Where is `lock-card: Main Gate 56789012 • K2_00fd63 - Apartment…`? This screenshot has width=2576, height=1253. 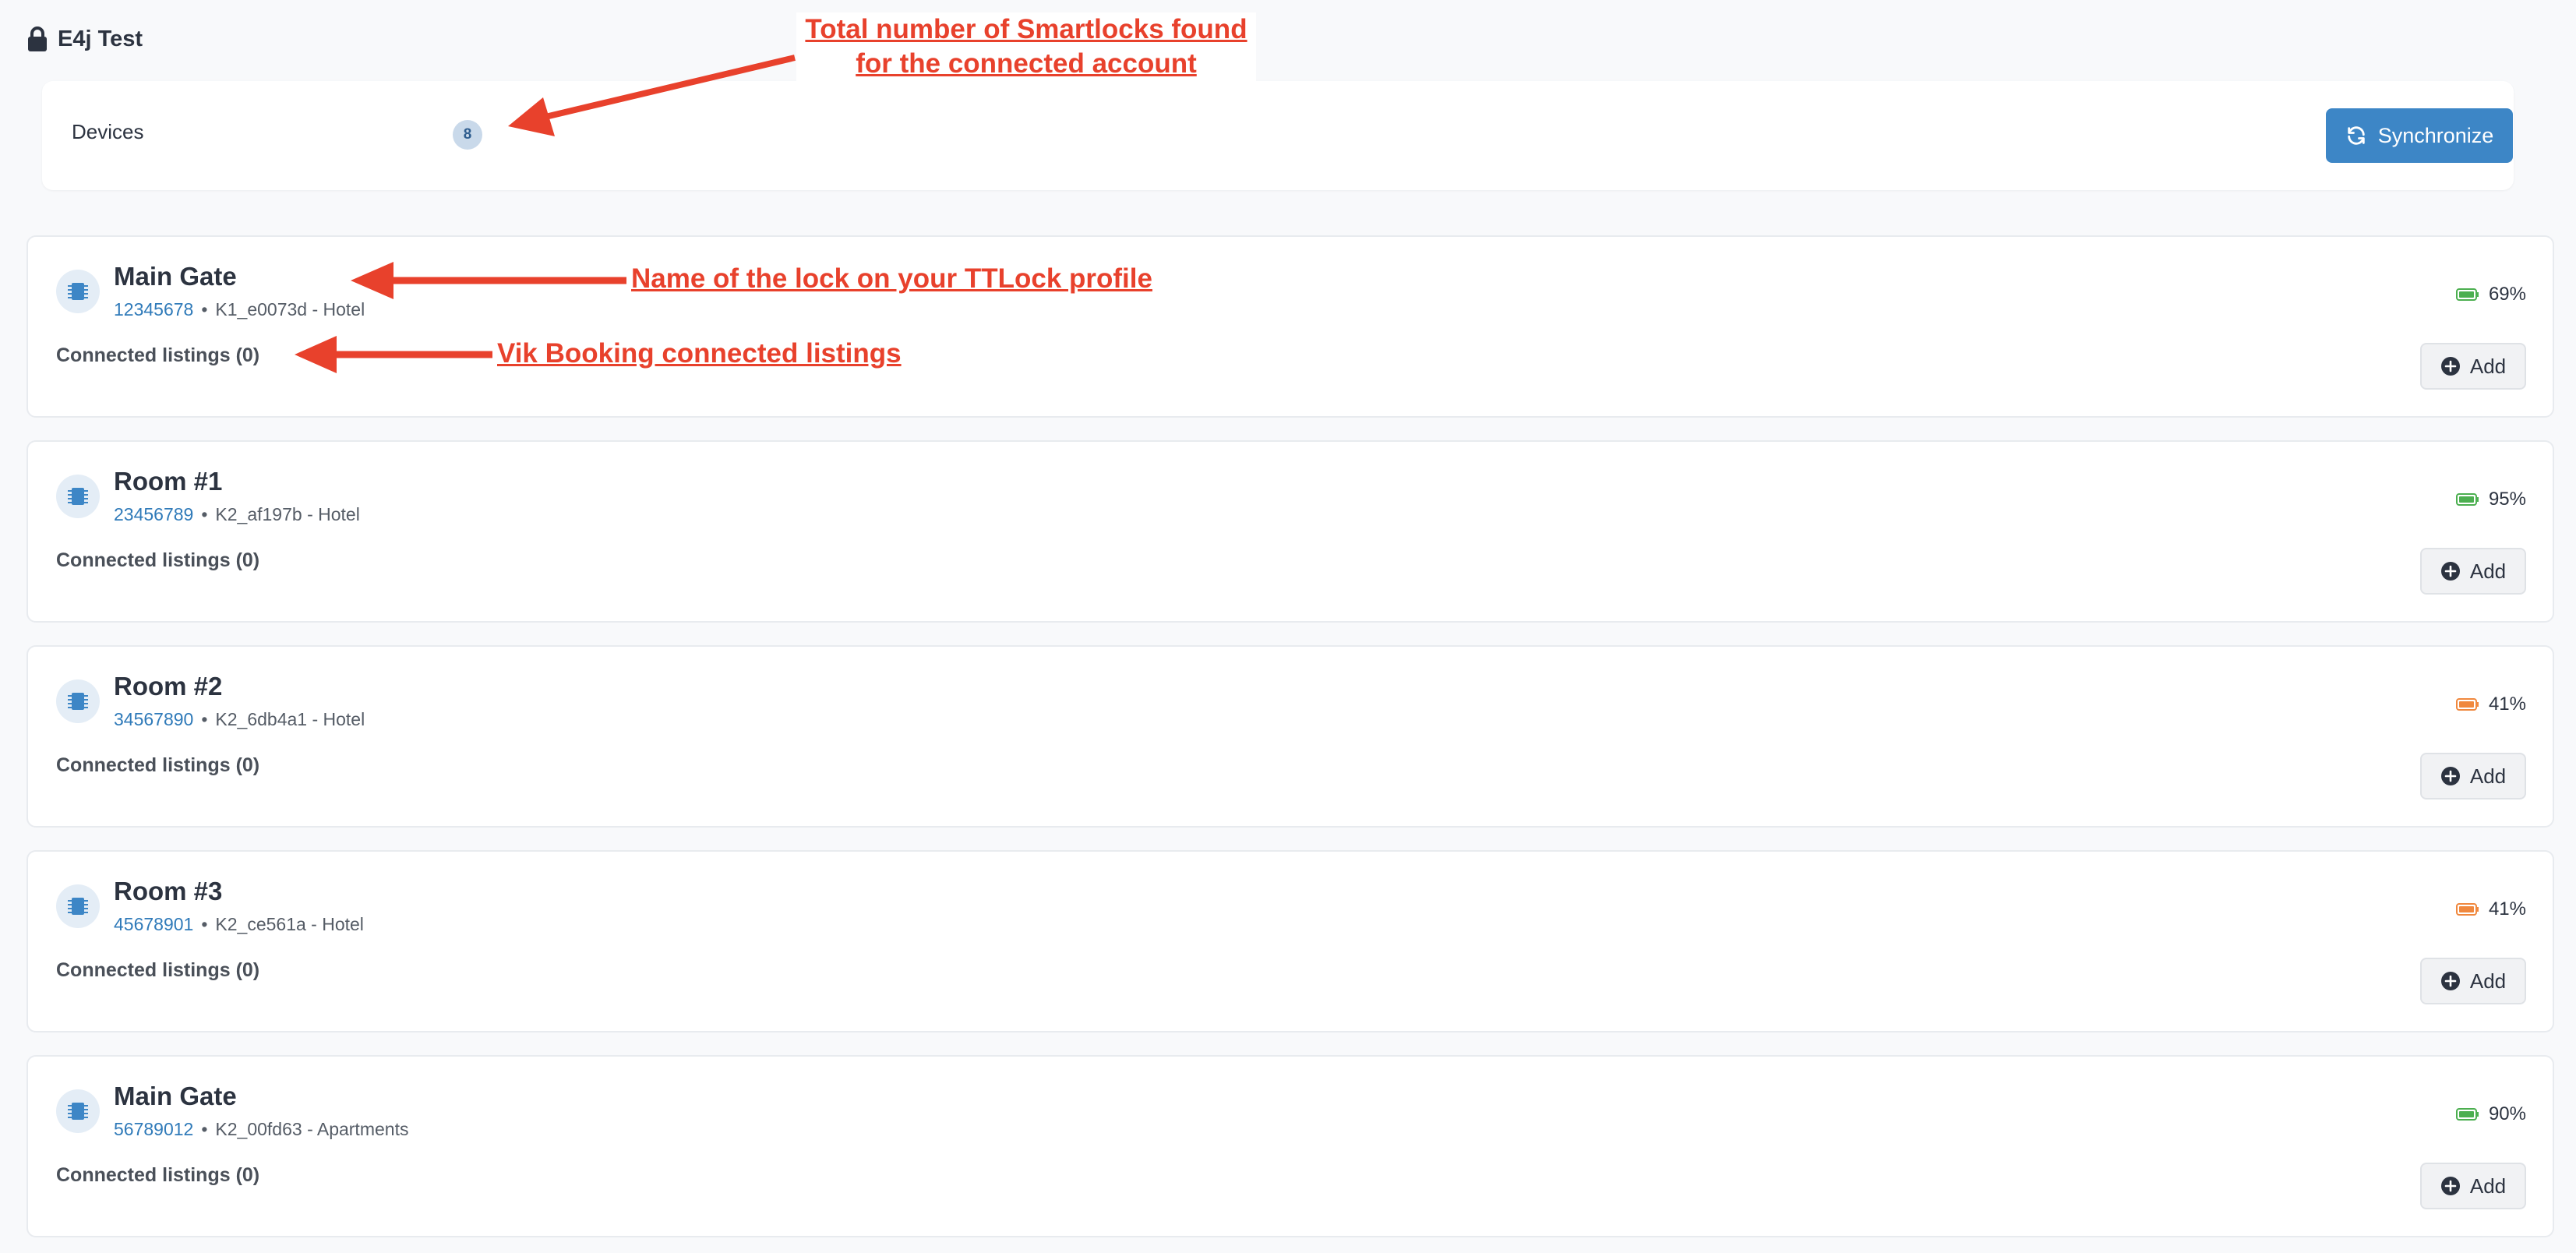 lock-card: Main Gate 56789012 • K2_00fd63 - Apartment… is located at coordinates (1290, 1146).